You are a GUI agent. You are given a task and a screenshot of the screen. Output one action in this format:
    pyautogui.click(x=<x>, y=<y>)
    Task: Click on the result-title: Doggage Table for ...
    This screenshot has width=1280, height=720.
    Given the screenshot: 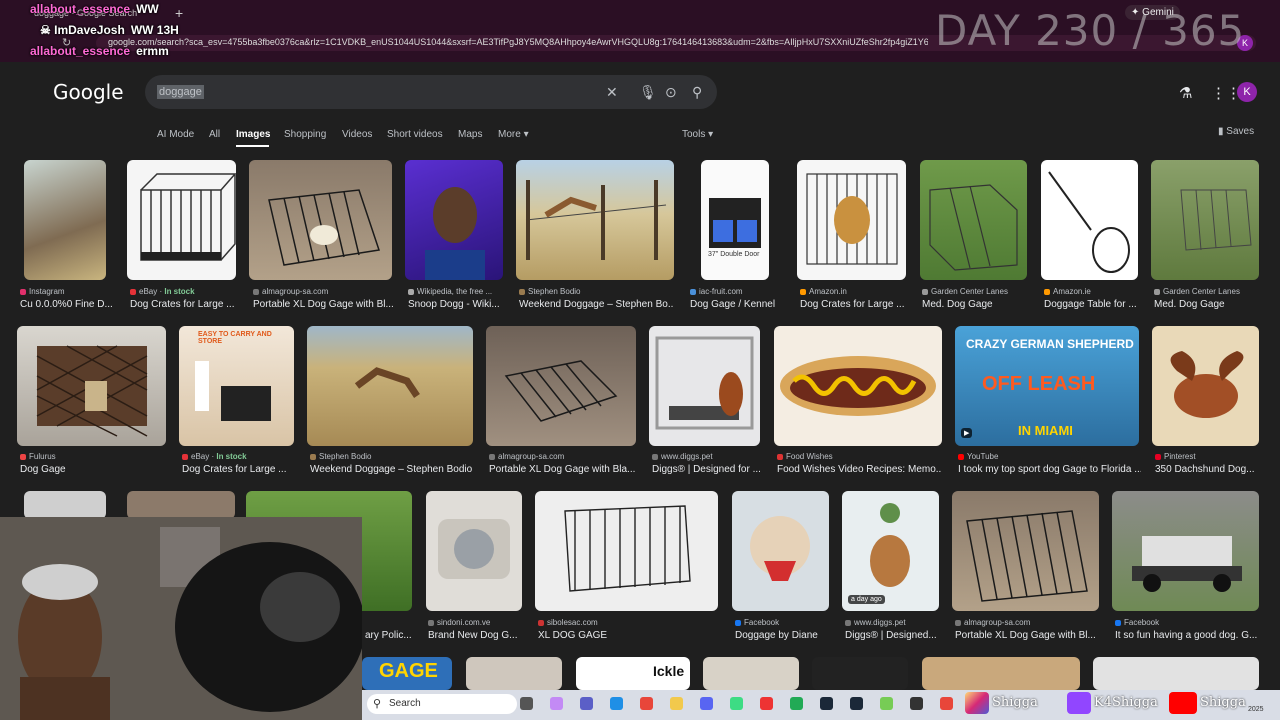 What is the action you would take?
    pyautogui.click(x=1094, y=304)
    